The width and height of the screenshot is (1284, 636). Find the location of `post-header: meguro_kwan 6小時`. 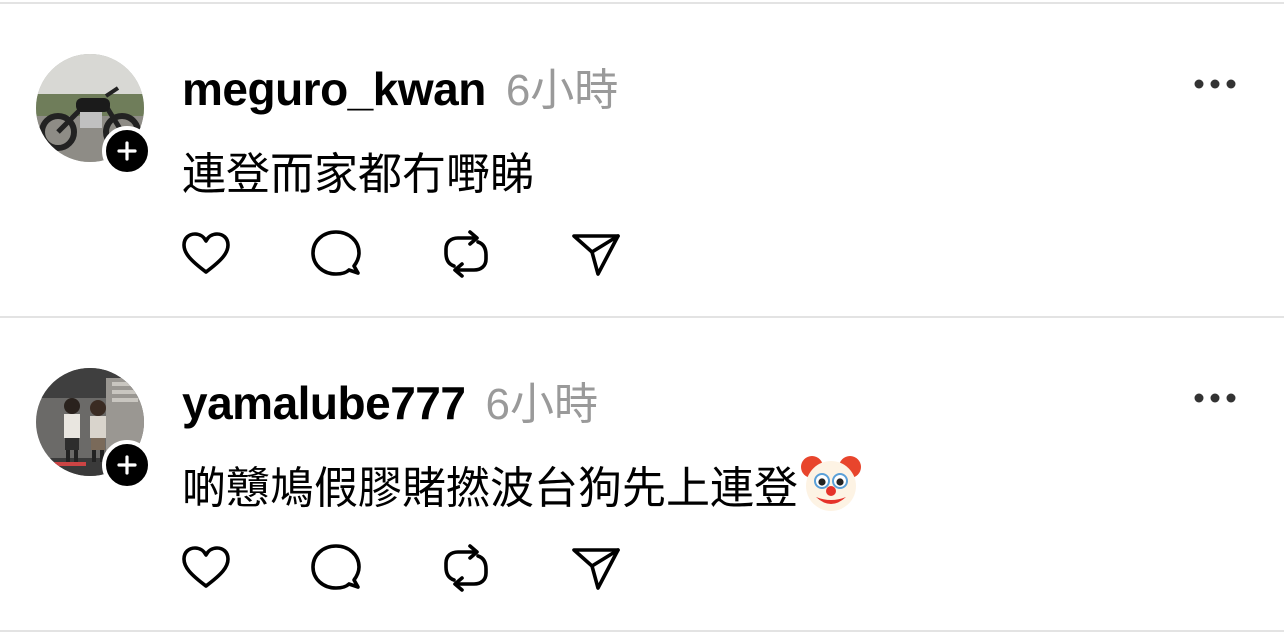

post-header: meguro_kwan 6小時 is located at coordinates (400, 86).